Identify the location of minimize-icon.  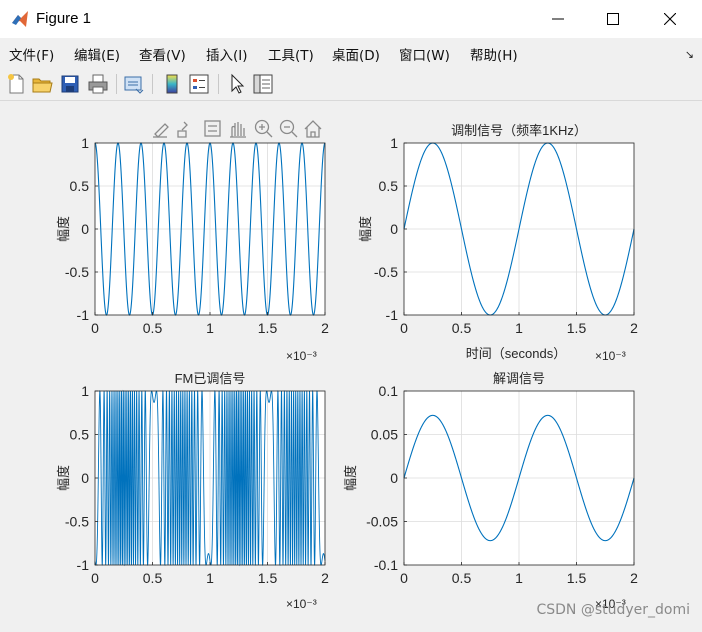
(558, 19).